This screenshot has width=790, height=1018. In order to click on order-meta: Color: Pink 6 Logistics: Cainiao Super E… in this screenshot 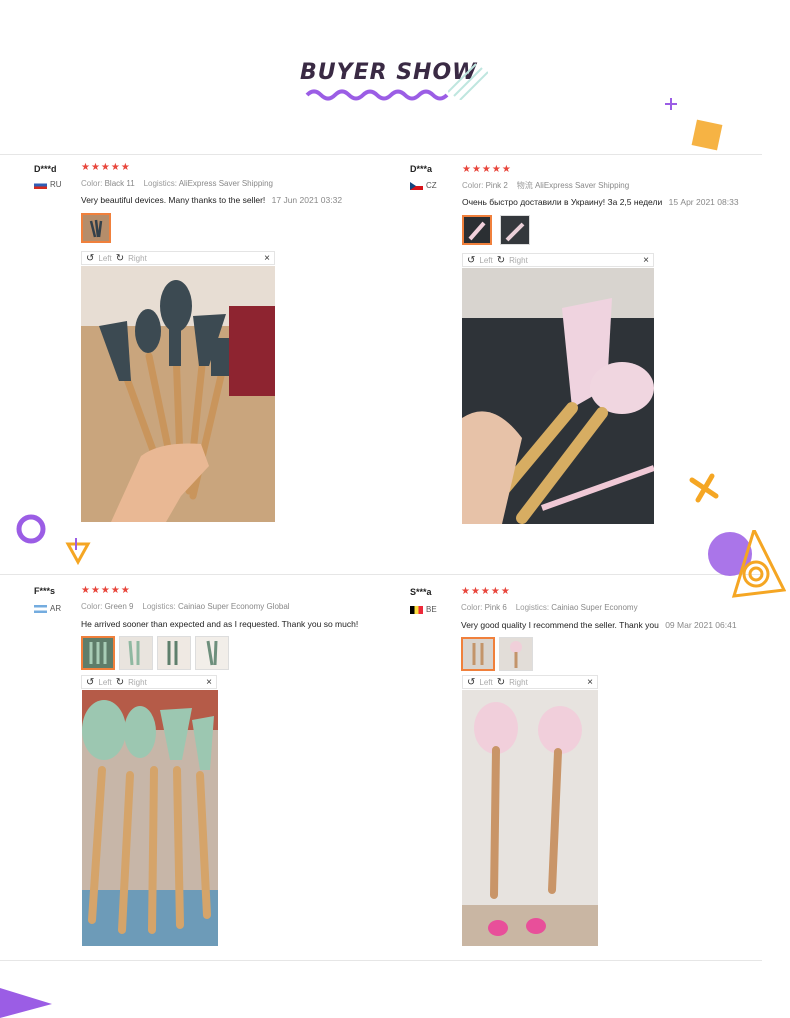, I will do `click(549, 607)`.